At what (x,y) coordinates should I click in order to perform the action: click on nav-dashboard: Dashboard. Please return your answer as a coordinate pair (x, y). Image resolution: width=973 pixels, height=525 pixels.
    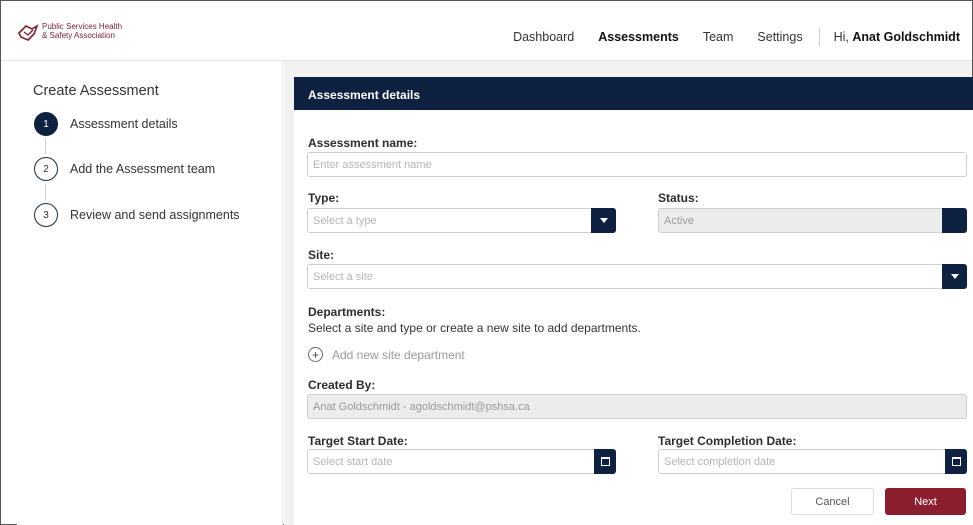
    Looking at the image, I should click on (543, 37).